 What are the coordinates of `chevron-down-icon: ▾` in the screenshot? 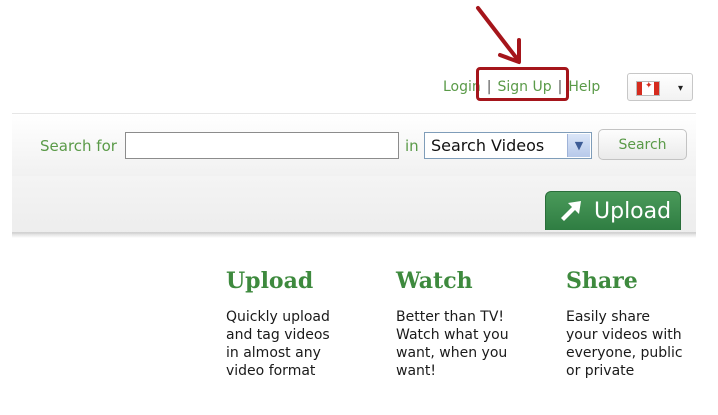 It's located at (680, 88).